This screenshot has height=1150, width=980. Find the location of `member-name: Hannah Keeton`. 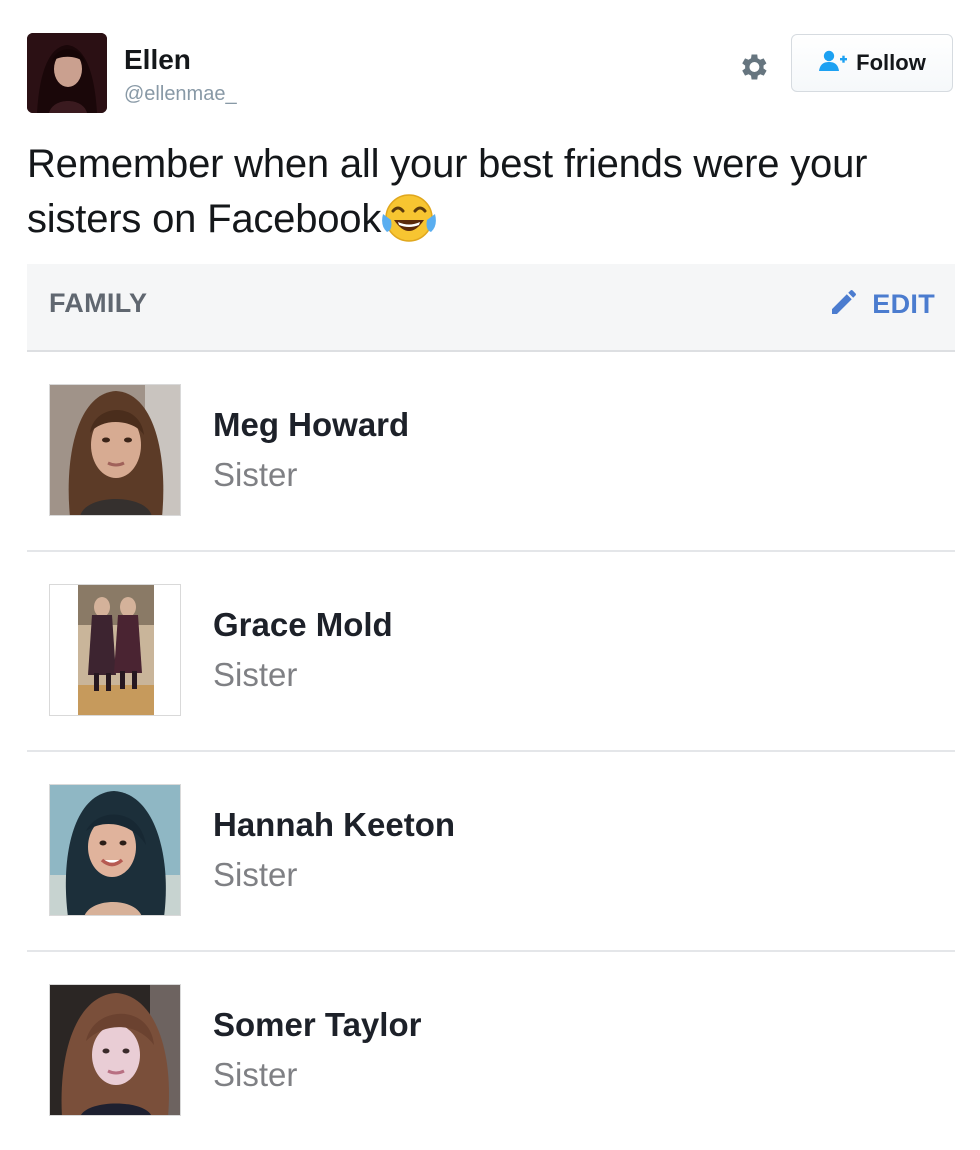

member-name: Hannah Keeton is located at coordinates (334, 825).